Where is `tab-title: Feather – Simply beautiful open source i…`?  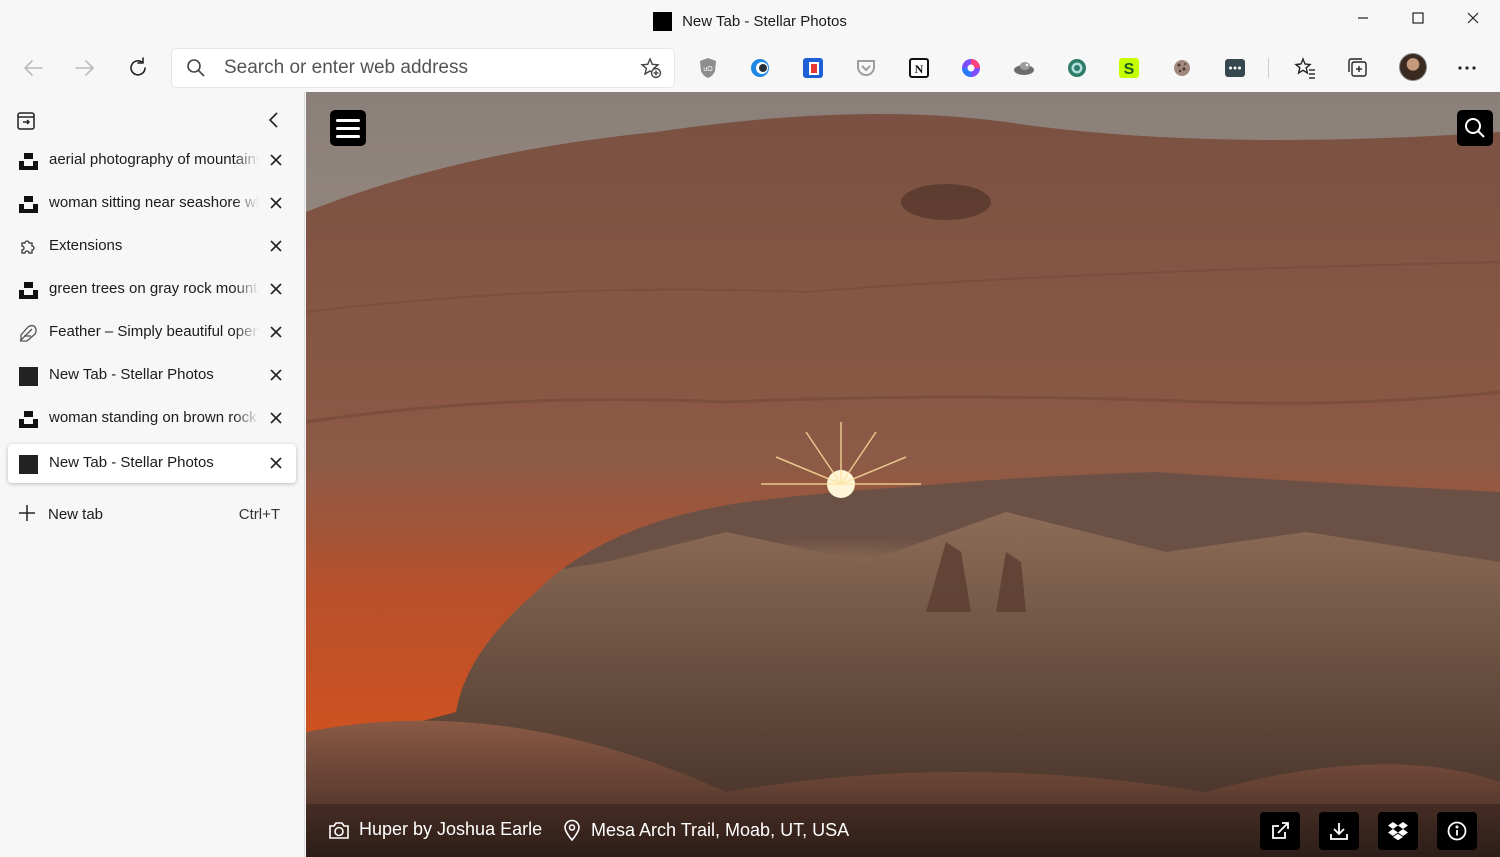 tab-title: Feather – Simply beautiful open source i… is located at coordinates (154, 331).